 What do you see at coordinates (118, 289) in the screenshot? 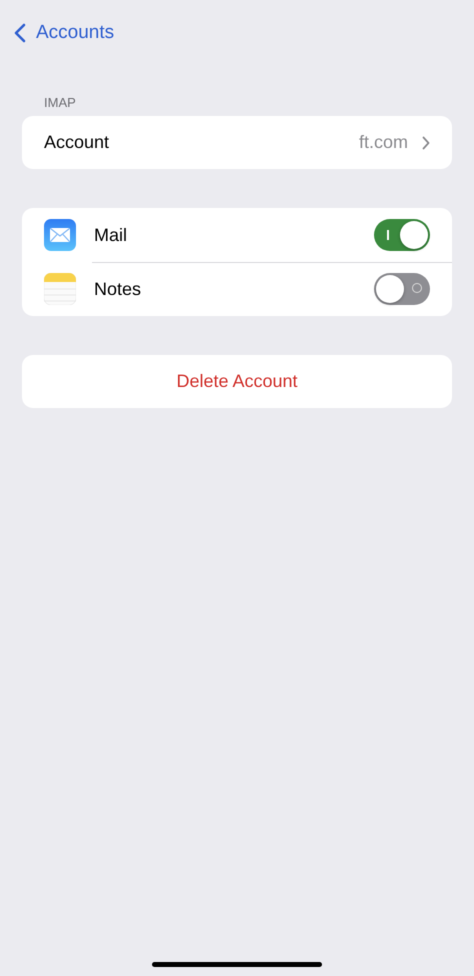
I see `app-label: Notes` at bounding box center [118, 289].